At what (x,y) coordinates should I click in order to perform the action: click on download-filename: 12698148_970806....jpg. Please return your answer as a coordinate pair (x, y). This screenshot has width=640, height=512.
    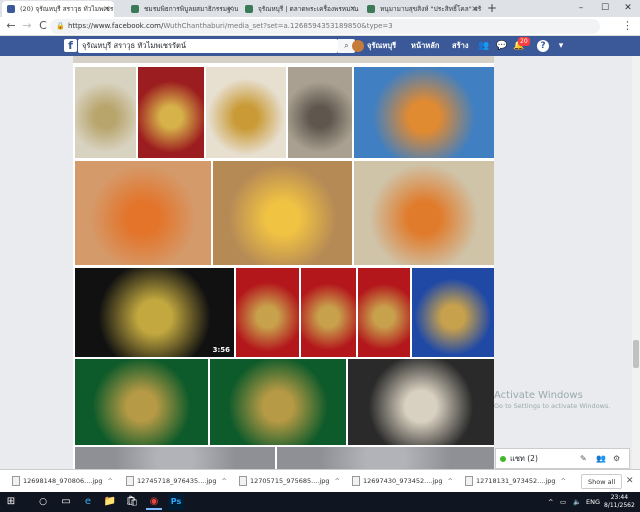
    Looking at the image, I should click on (63, 481).